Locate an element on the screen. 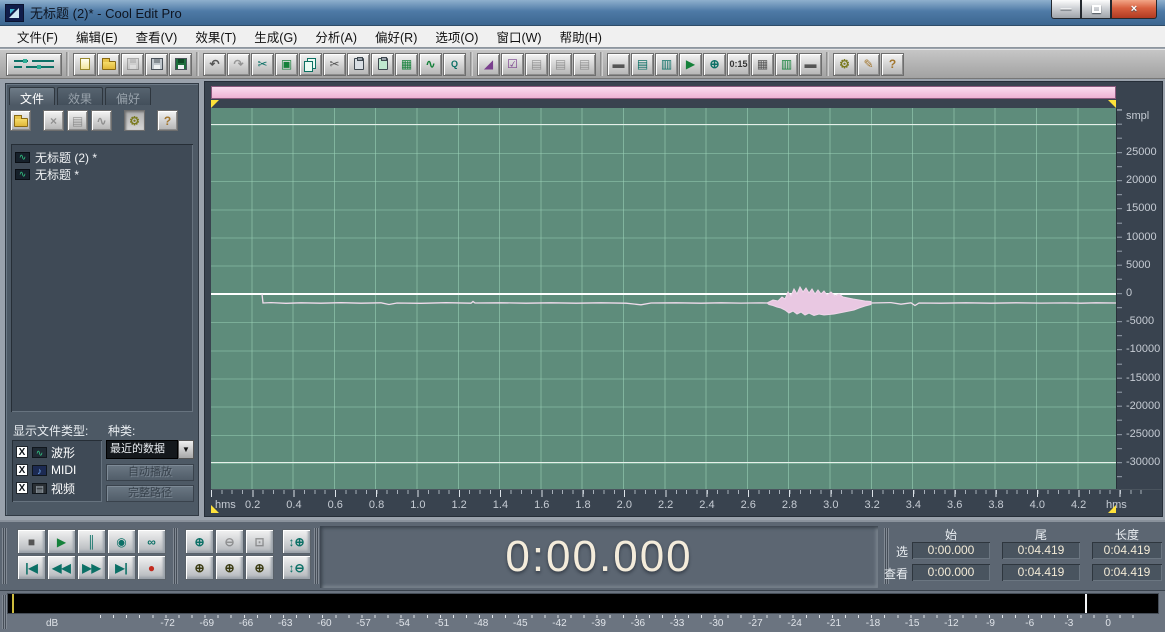 Image resolution: width=1165 pixels, height=632 pixels. menu-item: 分析(A) is located at coordinates (336, 36).